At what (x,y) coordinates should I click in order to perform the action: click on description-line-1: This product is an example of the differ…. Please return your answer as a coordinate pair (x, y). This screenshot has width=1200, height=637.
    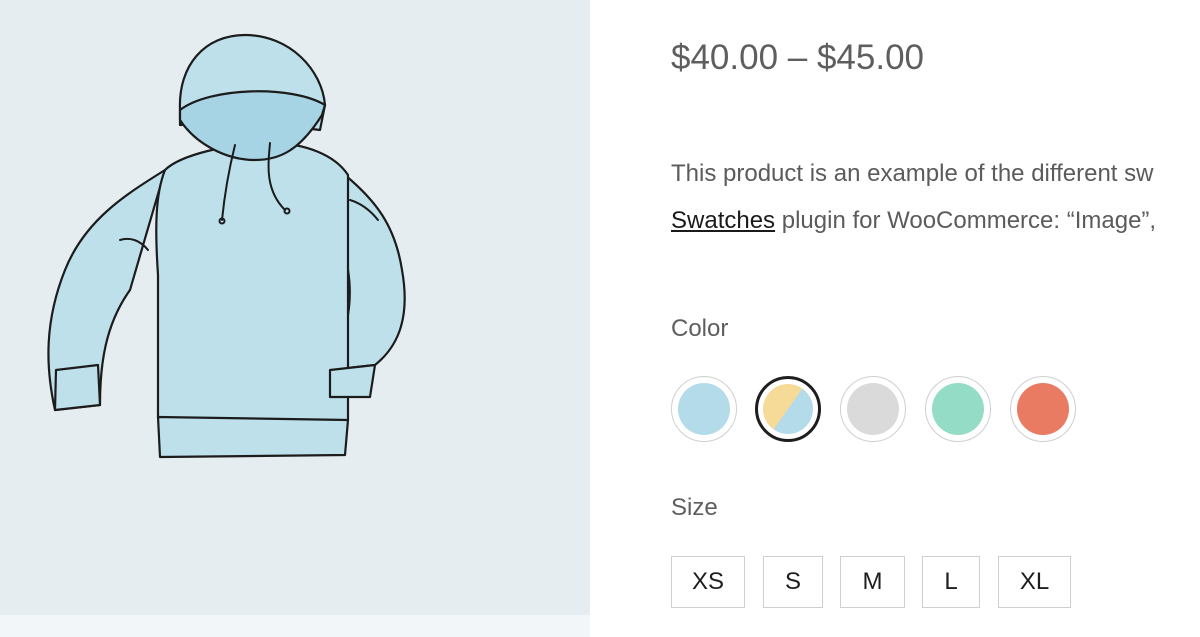
    Looking at the image, I should click on (912, 173).